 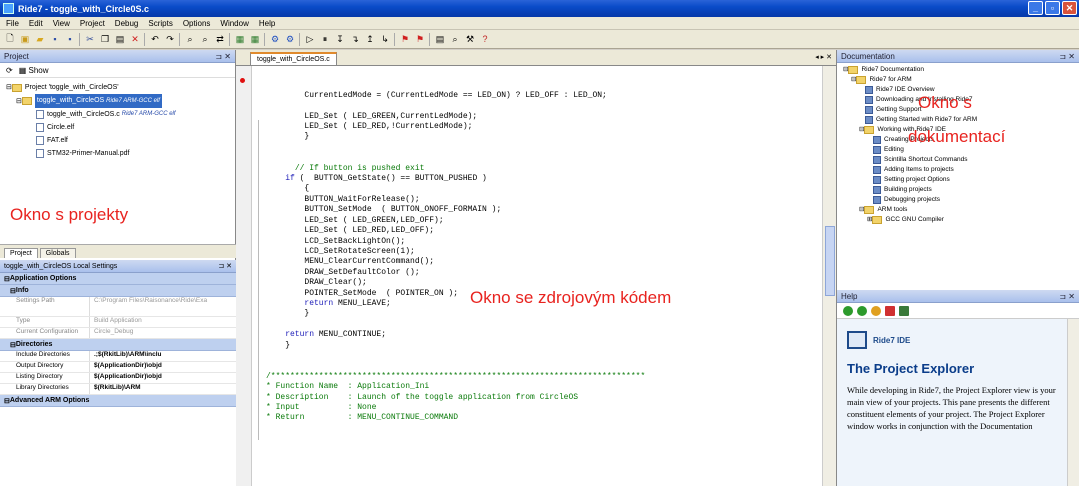 I want to click on menu-help: Help, so click(x=267, y=23).